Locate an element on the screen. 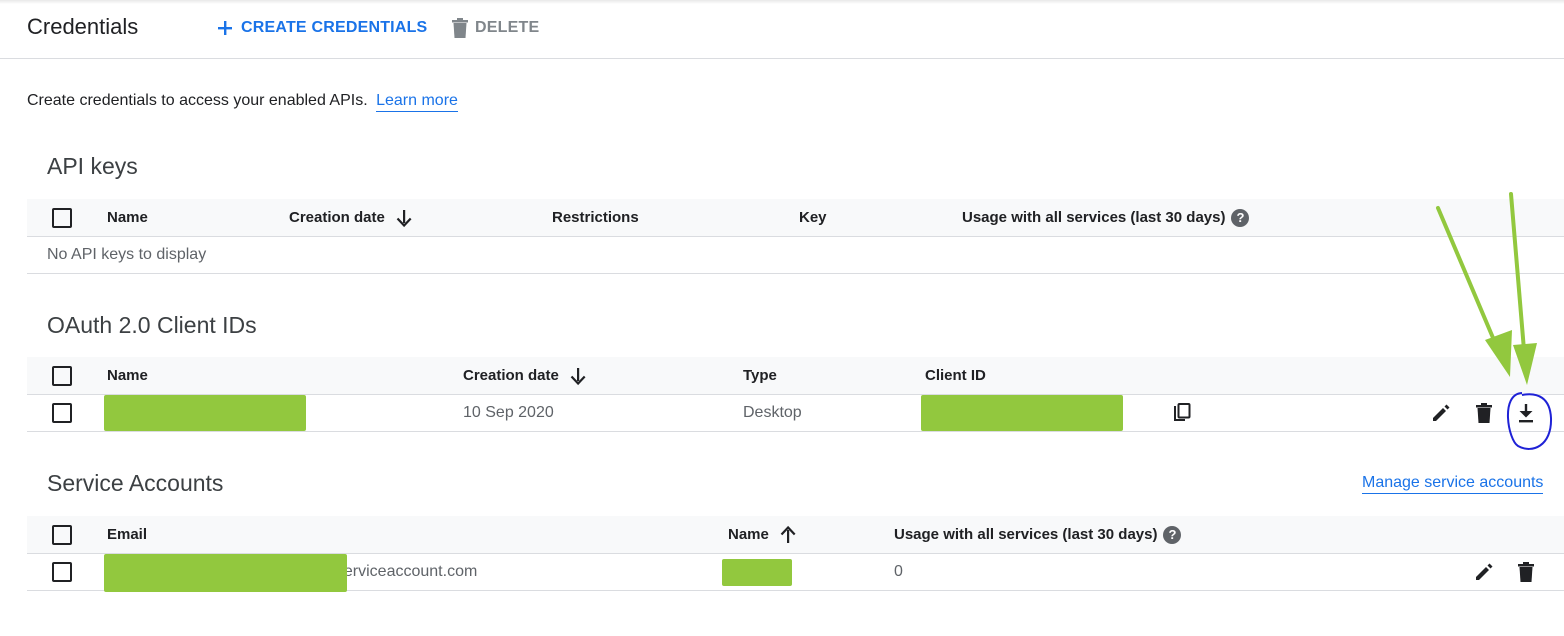  api-keys-select-all-checkbox is located at coordinates (62, 217).